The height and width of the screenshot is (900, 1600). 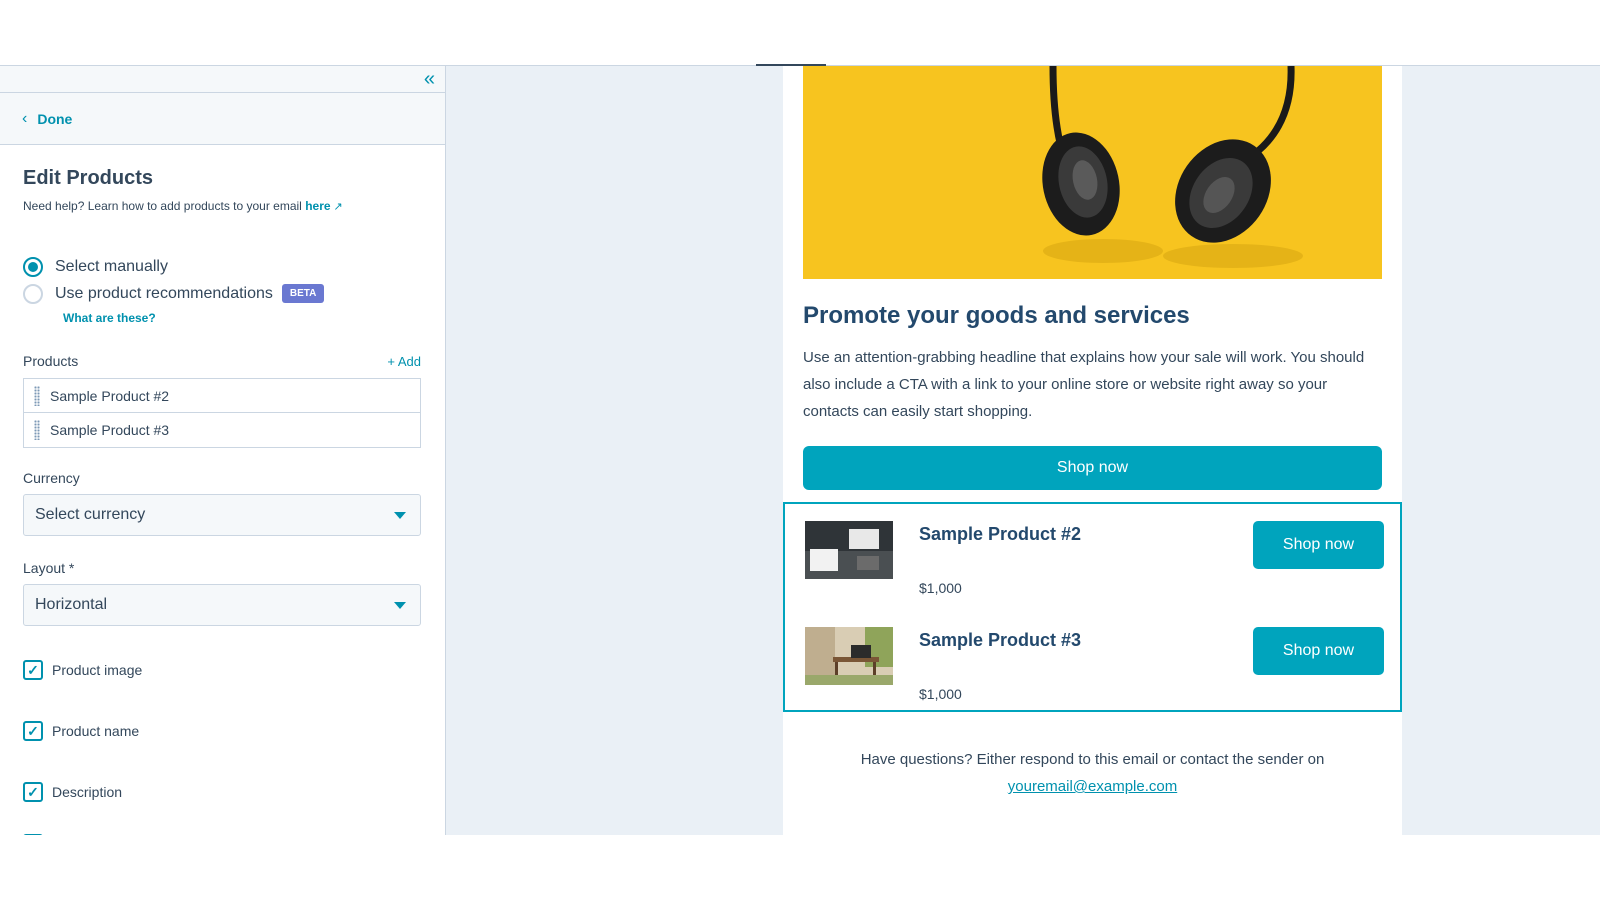 What do you see at coordinates (222, 731) in the screenshot?
I see `checkbox-product-name: ✓ Product name` at bounding box center [222, 731].